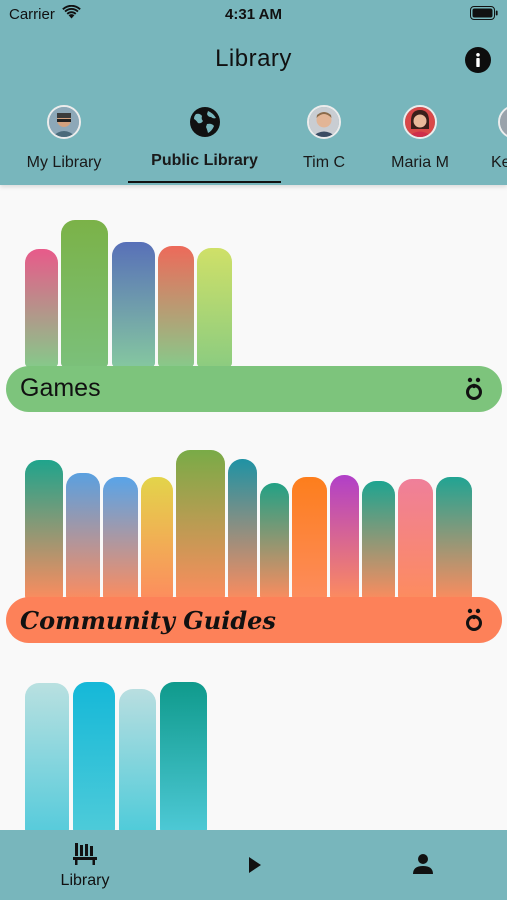 This screenshot has height=900, width=507. What do you see at coordinates (148, 620) in the screenshot?
I see `shelf-title: Community Guides` at bounding box center [148, 620].